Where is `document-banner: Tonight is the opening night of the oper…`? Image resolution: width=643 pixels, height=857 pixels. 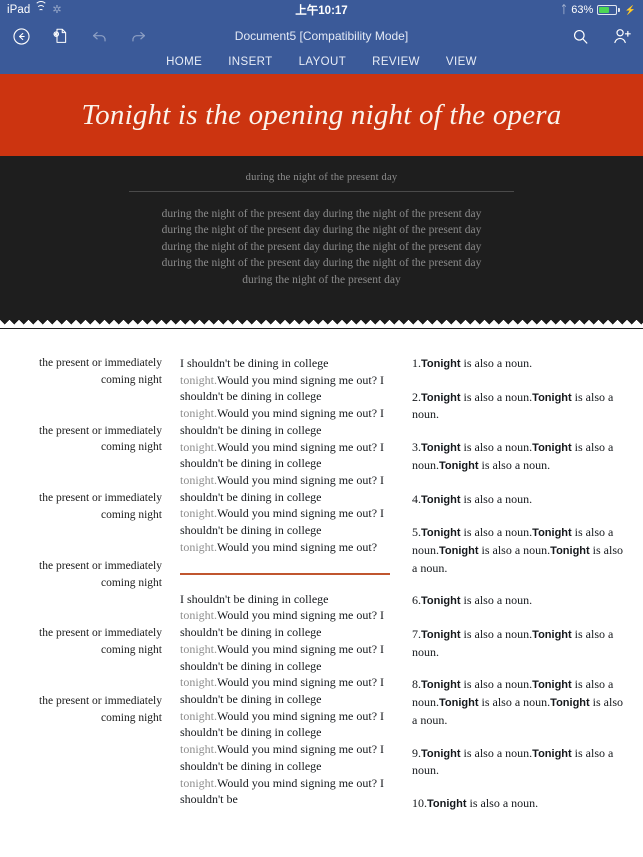 document-banner: Tonight is the opening night of the oper… is located at coordinates (321, 115).